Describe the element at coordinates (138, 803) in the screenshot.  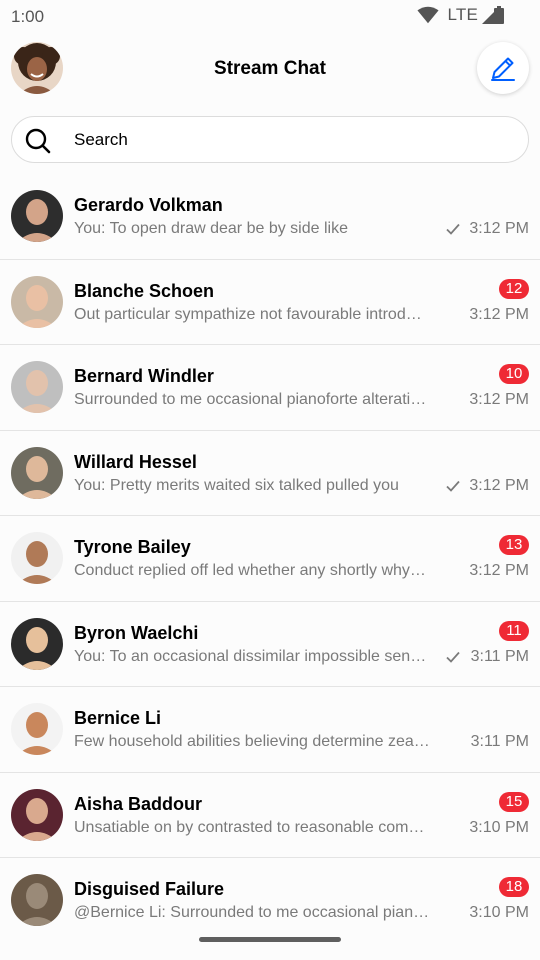
I see `channel-name: Aisha Baddour` at that location.